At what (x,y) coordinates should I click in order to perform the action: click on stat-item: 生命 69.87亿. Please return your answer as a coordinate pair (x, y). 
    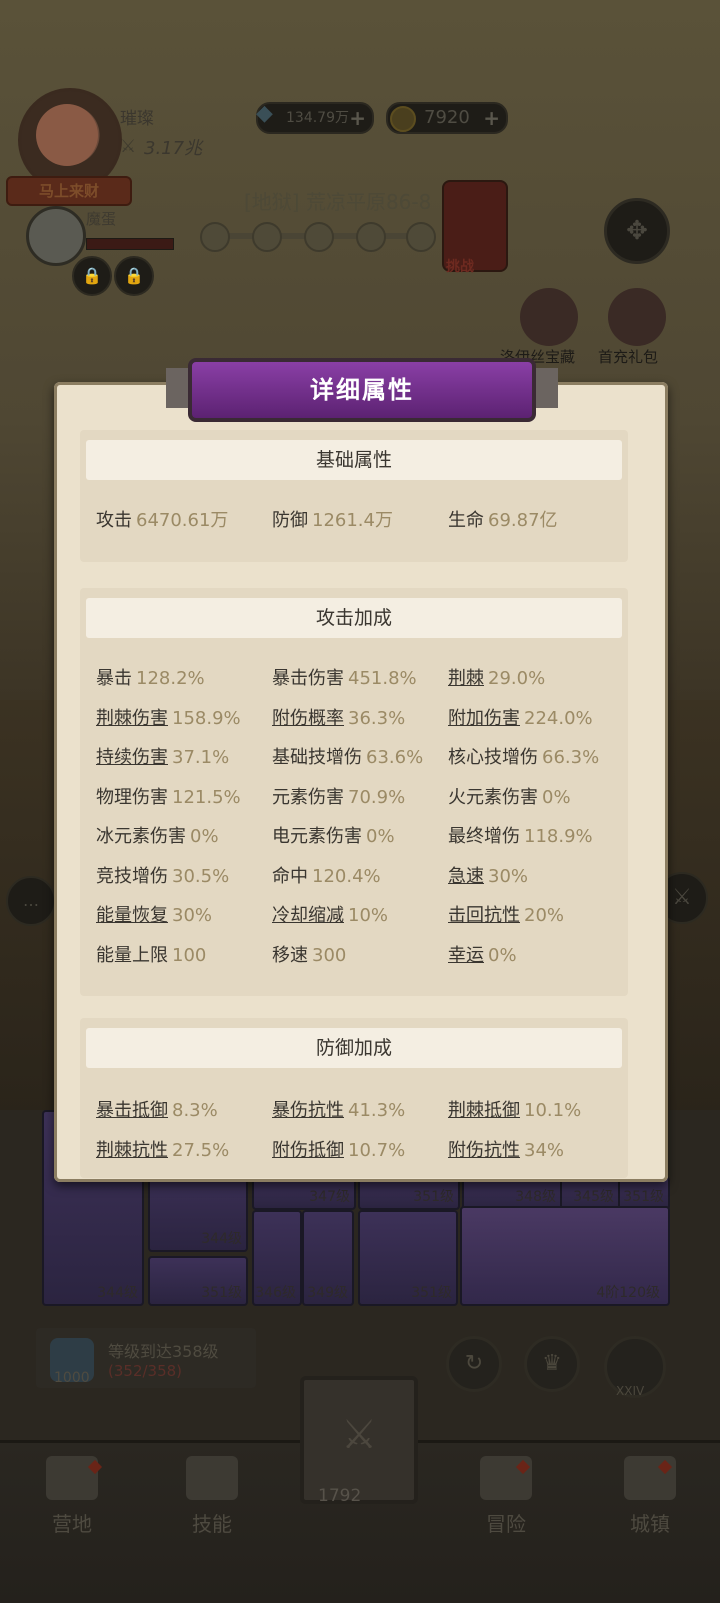
    Looking at the image, I should click on (503, 519).